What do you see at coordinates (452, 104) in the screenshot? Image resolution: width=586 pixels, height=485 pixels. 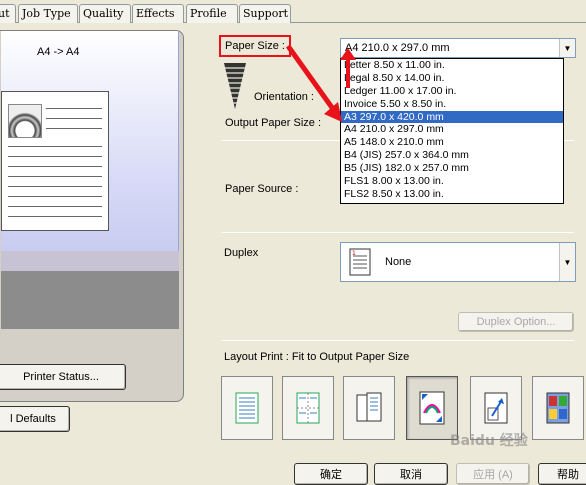 I see `paper-size-option-invoice: Invoice 5.50 x 8.50 in.` at bounding box center [452, 104].